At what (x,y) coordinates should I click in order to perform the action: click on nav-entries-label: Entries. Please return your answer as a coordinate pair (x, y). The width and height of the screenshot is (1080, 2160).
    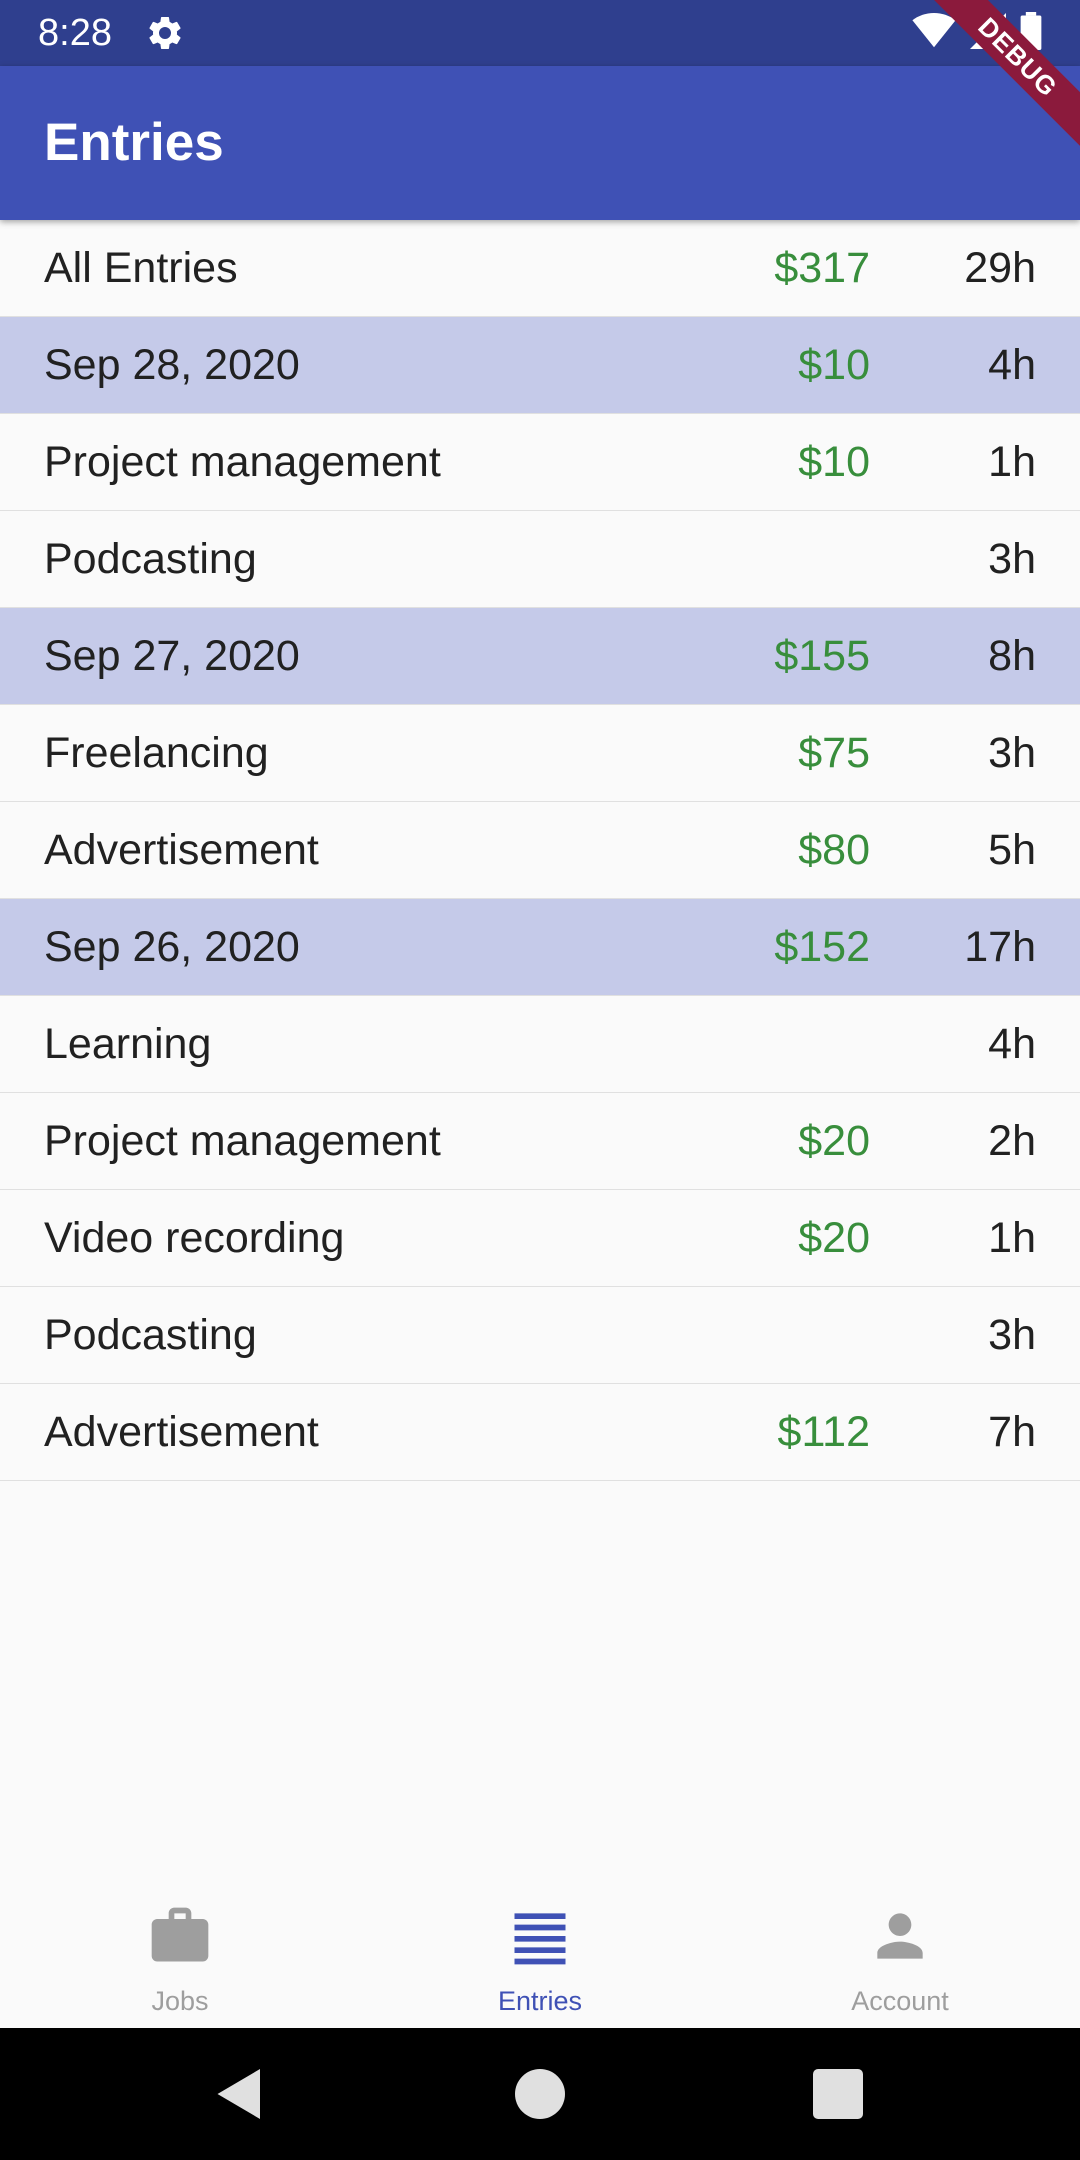
    Looking at the image, I should click on (540, 2001).